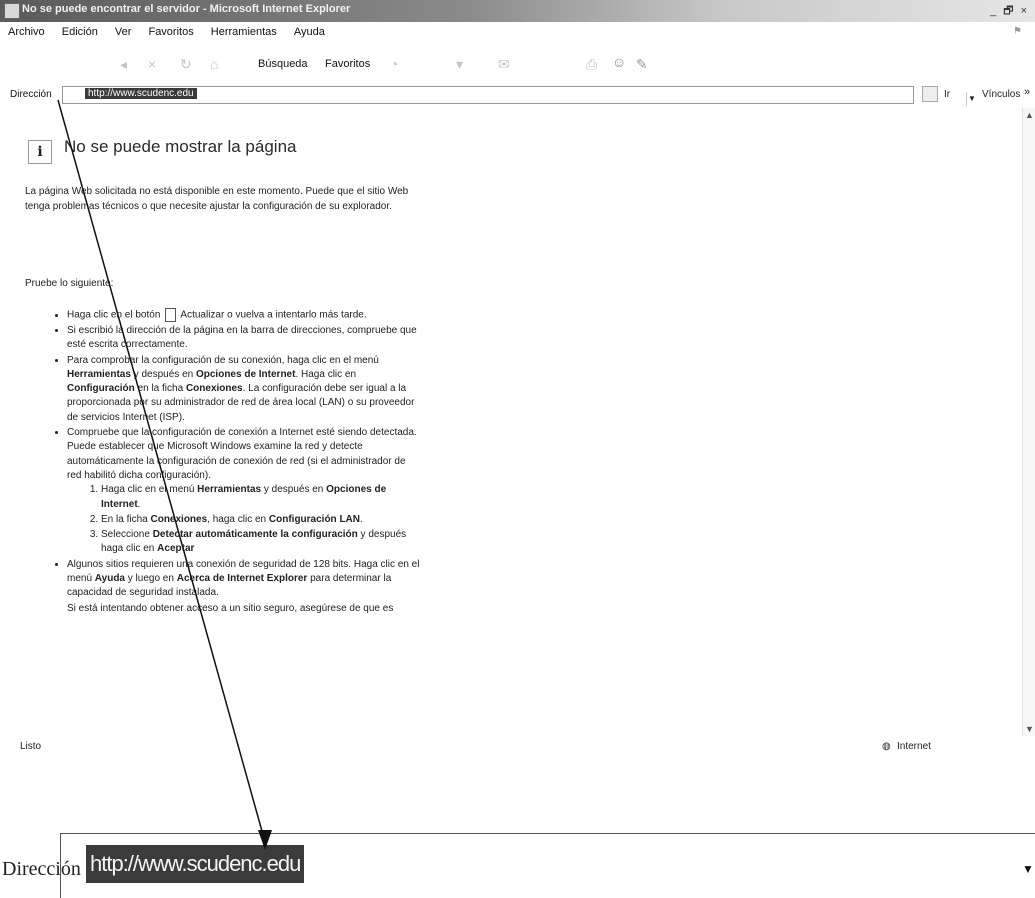 The height and width of the screenshot is (898, 1035). I want to click on menu-ref-configuracion: Configuración, so click(101, 389).